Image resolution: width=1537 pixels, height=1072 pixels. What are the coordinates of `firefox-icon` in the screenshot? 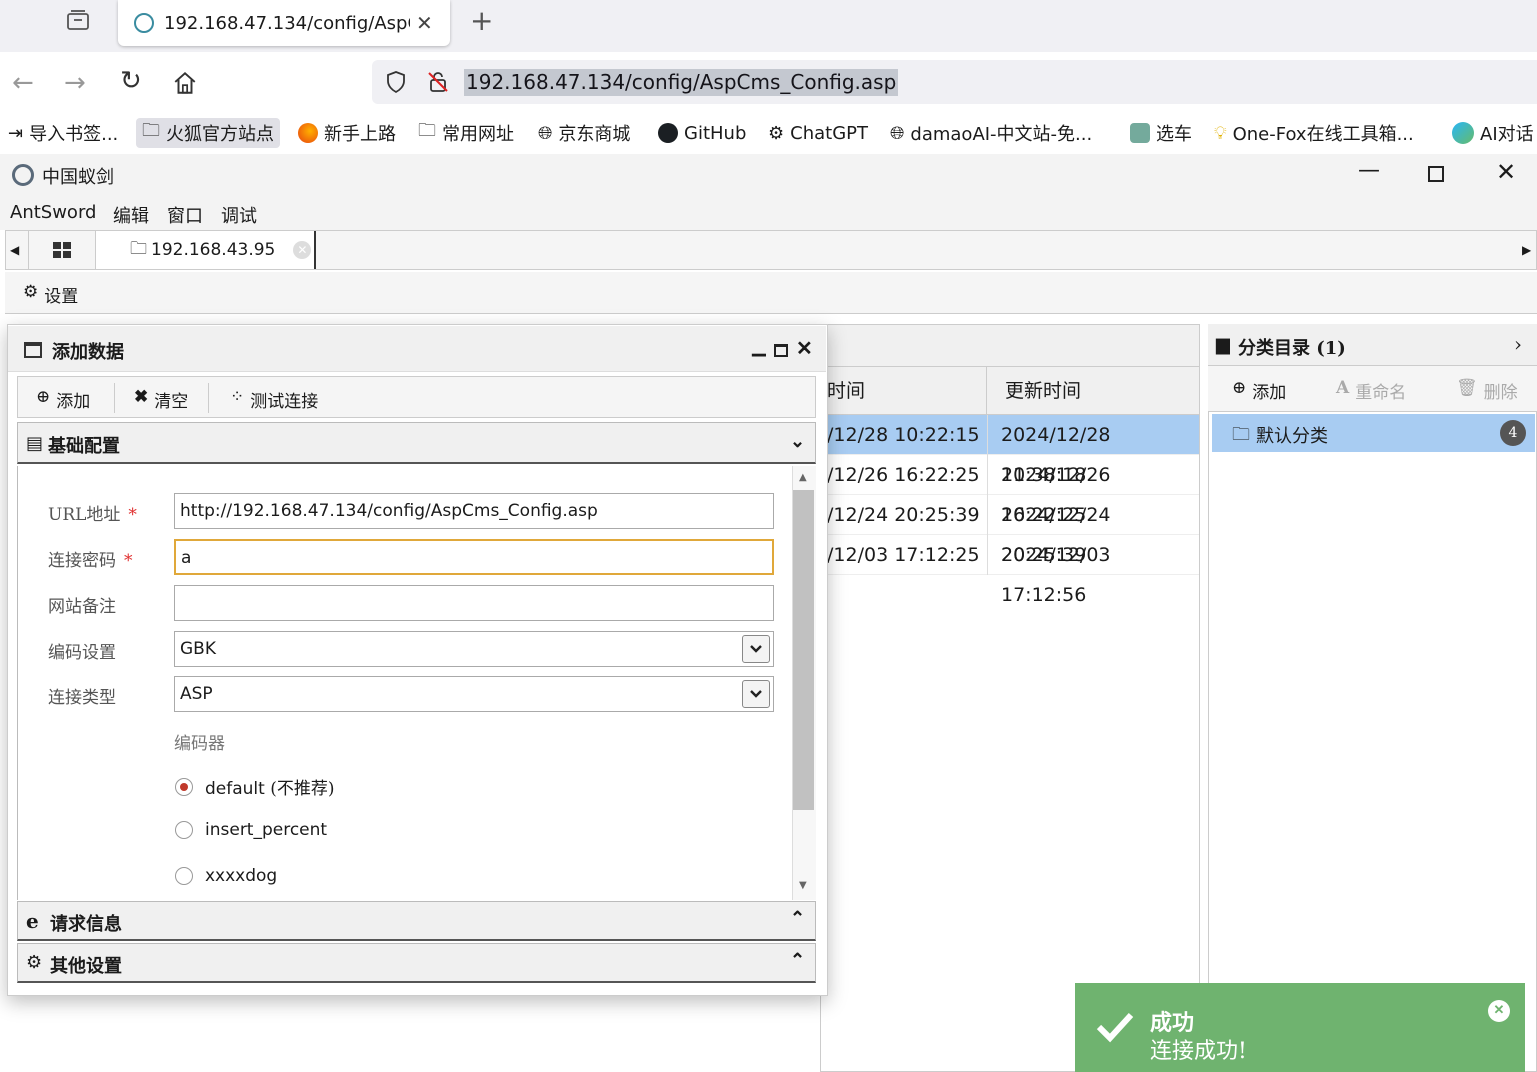 It's located at (308, 133).